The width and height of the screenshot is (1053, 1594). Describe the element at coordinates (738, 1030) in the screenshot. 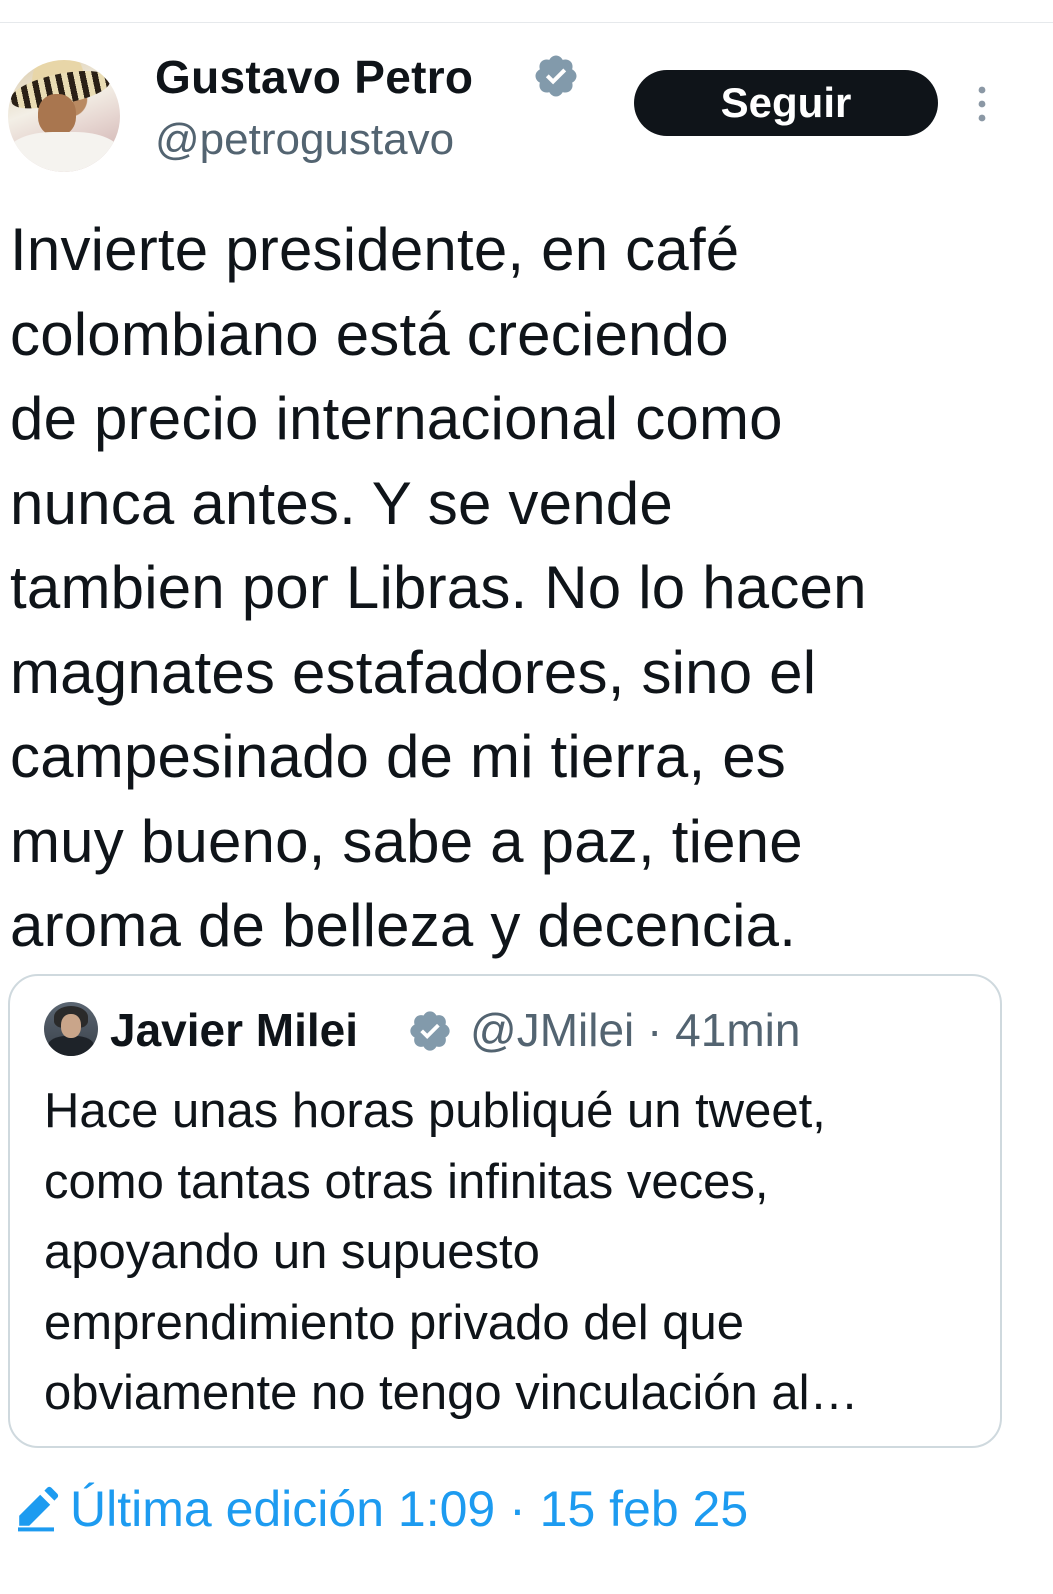

I see `quoted-tweet-time: 41min` at that location.